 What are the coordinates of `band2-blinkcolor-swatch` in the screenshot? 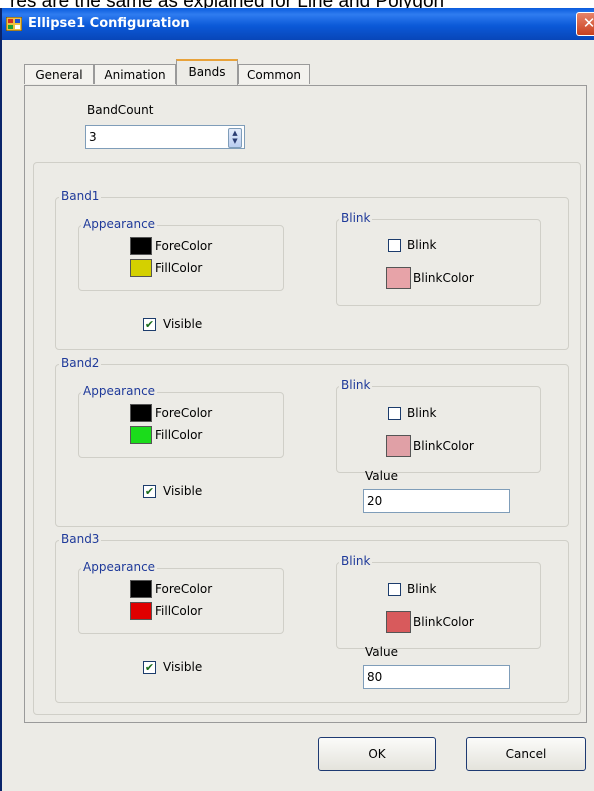 It's located at (398, 446).